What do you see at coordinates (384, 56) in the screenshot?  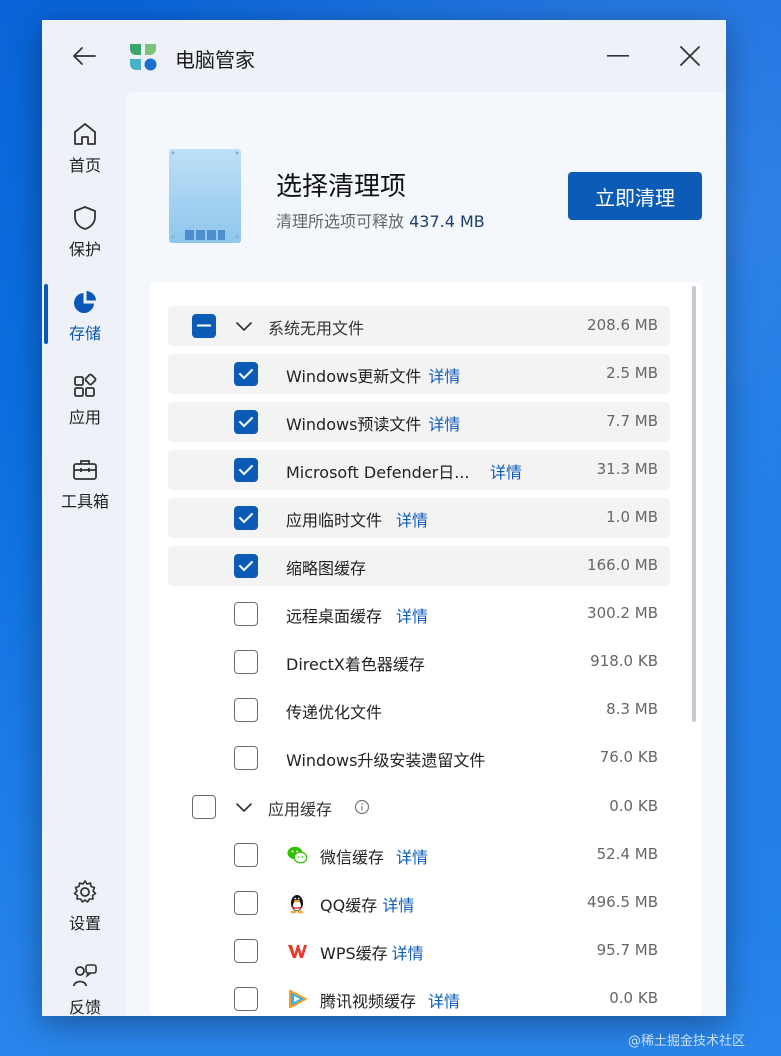 I see `title-bar: 电脑管家` at bounding box center [384, 56].